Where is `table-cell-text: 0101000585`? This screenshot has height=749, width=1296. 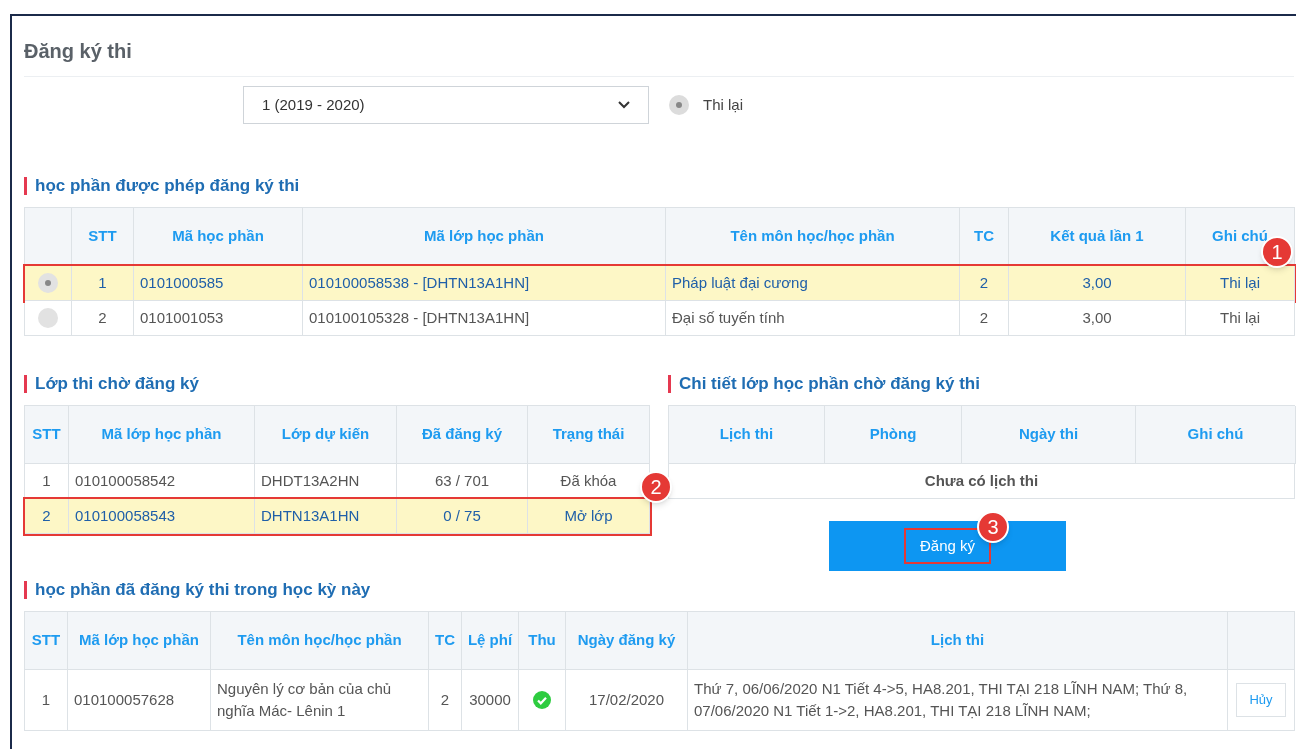
table-cell-text: 0101000585 is located at coordinates (182, 282).